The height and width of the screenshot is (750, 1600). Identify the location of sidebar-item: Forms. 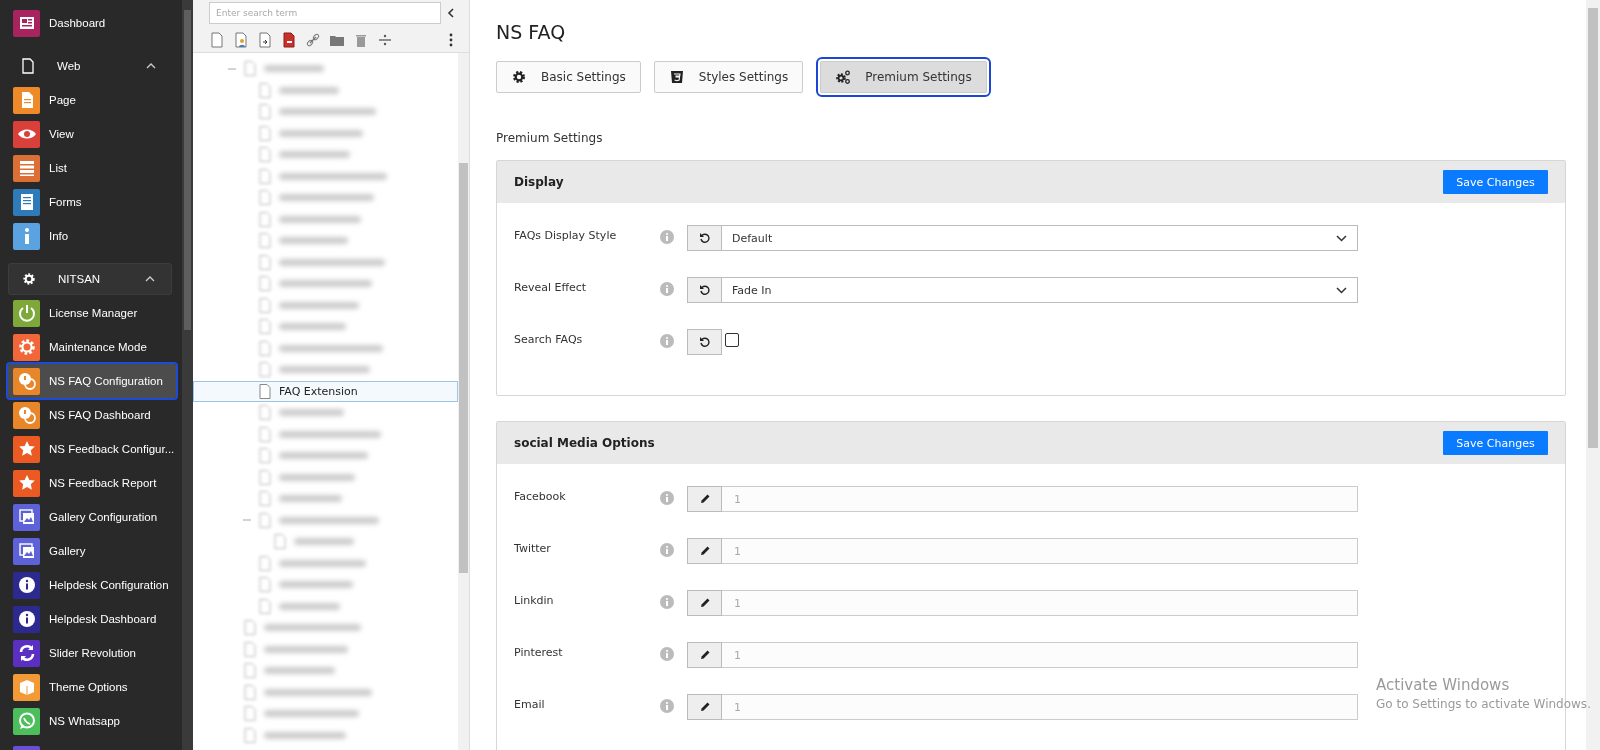
(86, 202).